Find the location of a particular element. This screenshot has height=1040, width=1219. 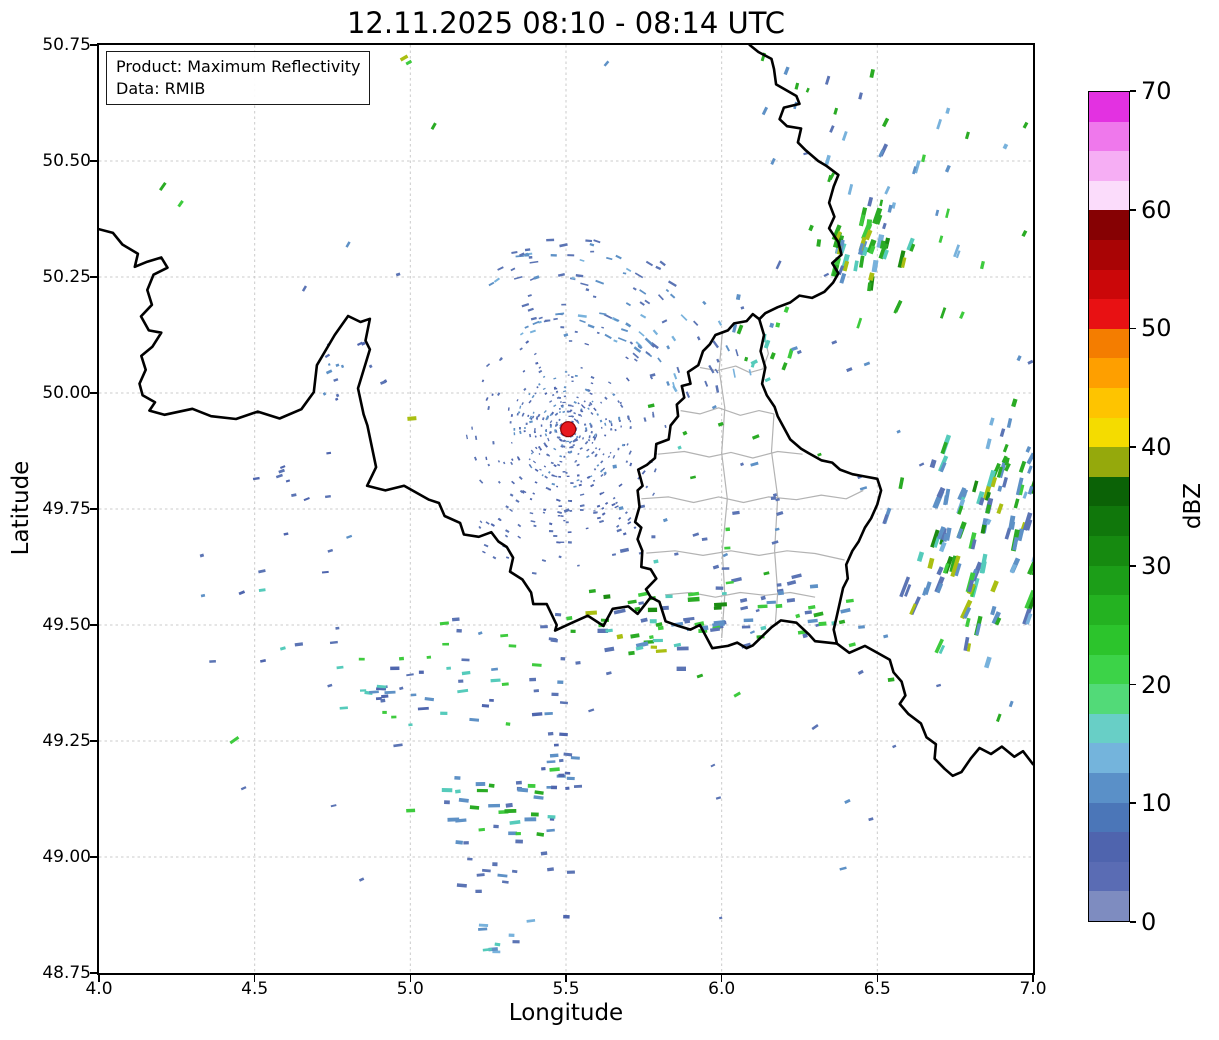

colorbar-tick-label: 0 is located at coordinates (1149, 922).